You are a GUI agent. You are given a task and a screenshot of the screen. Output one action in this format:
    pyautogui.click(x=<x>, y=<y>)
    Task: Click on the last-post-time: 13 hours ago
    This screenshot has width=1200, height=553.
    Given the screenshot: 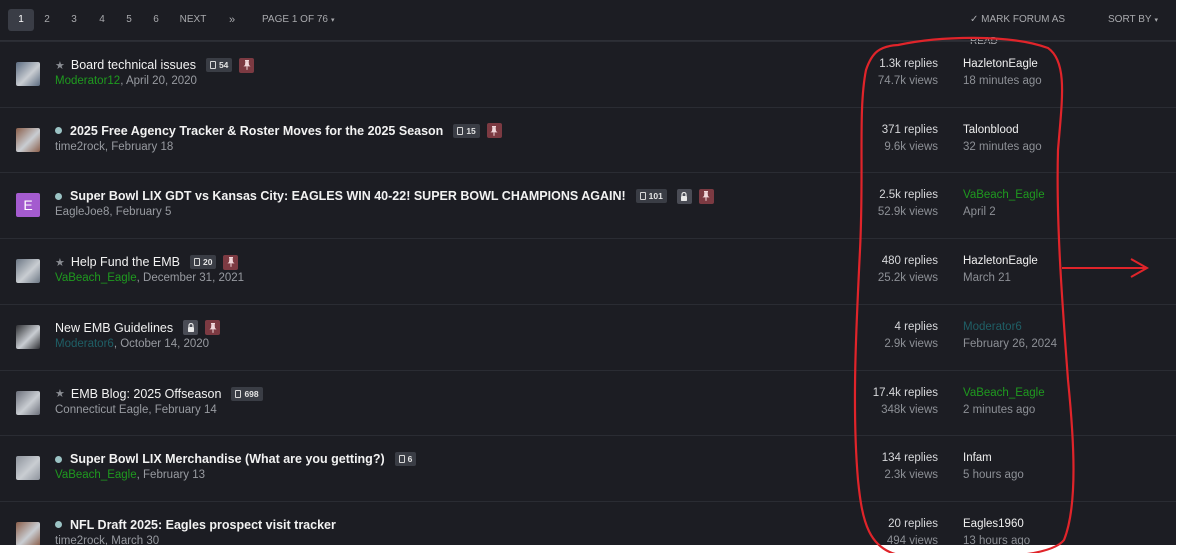 What is the action you would take?
    pyautogui.click(x=1043, y=540)
    